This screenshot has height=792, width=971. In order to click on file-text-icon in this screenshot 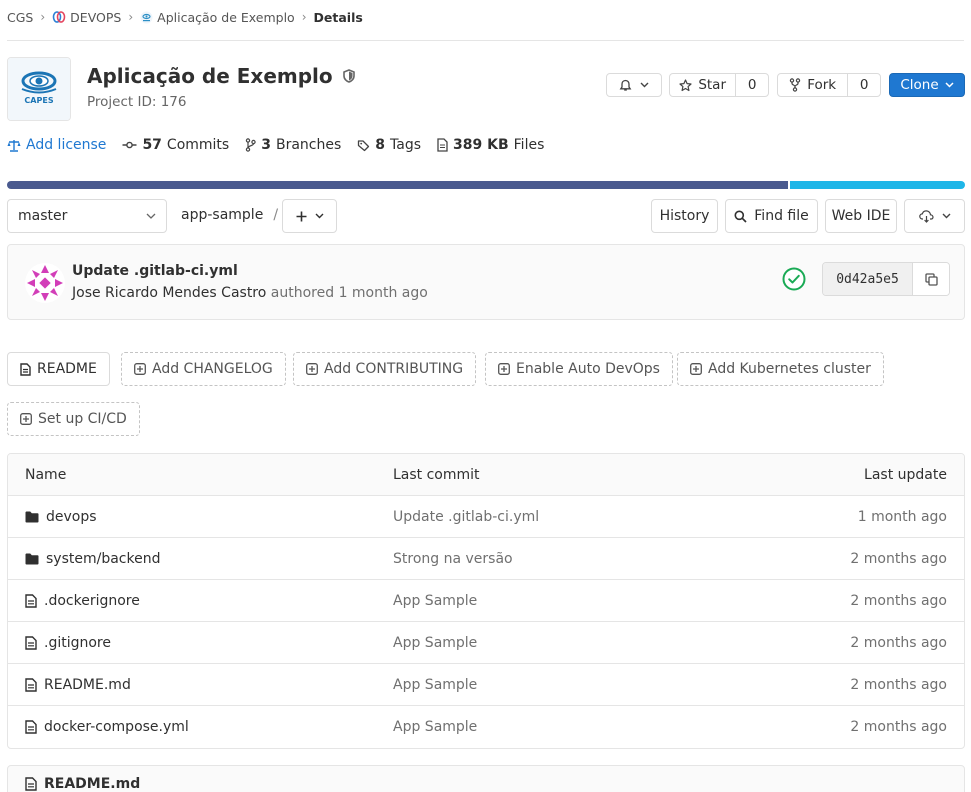, I will do `click(25, 369)`.